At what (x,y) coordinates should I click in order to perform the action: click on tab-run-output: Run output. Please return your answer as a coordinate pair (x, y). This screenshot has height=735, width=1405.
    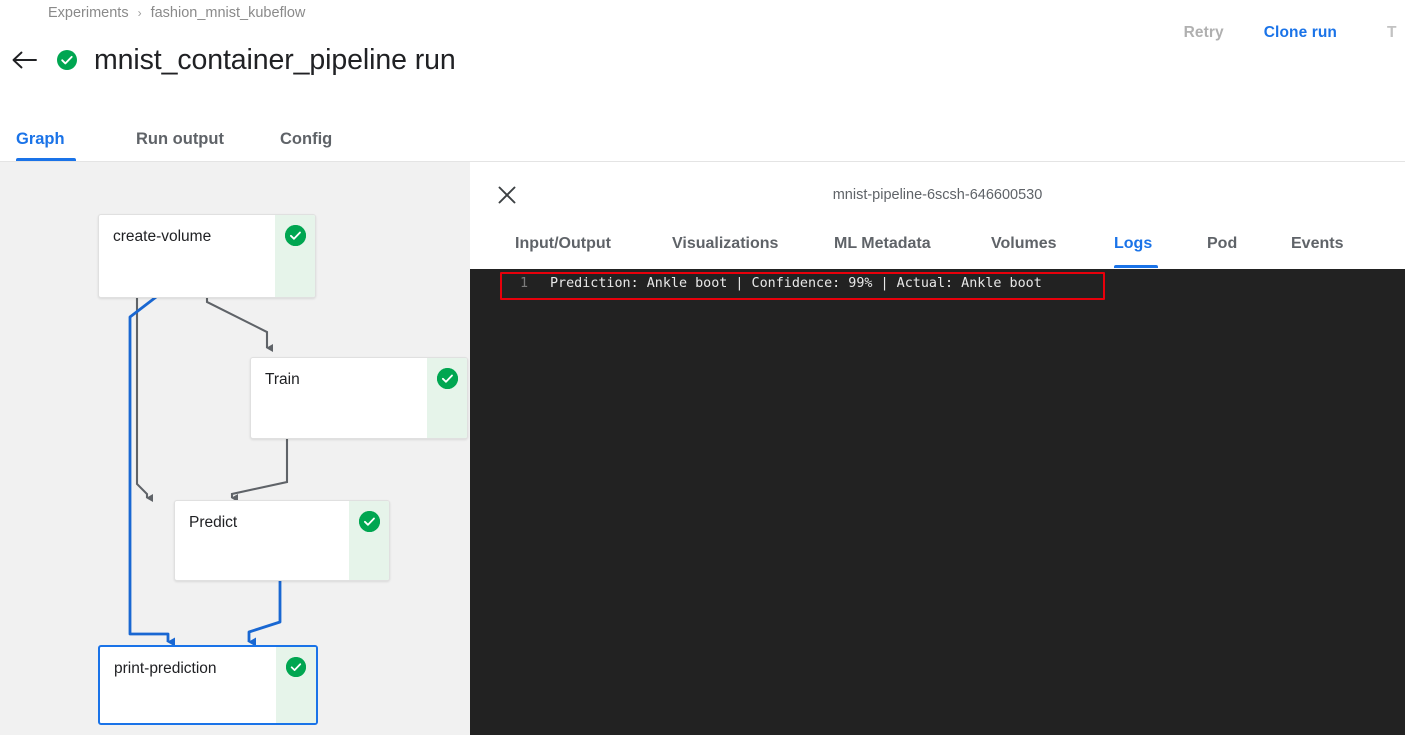
    Looking at the image, I should click on (184, 134).